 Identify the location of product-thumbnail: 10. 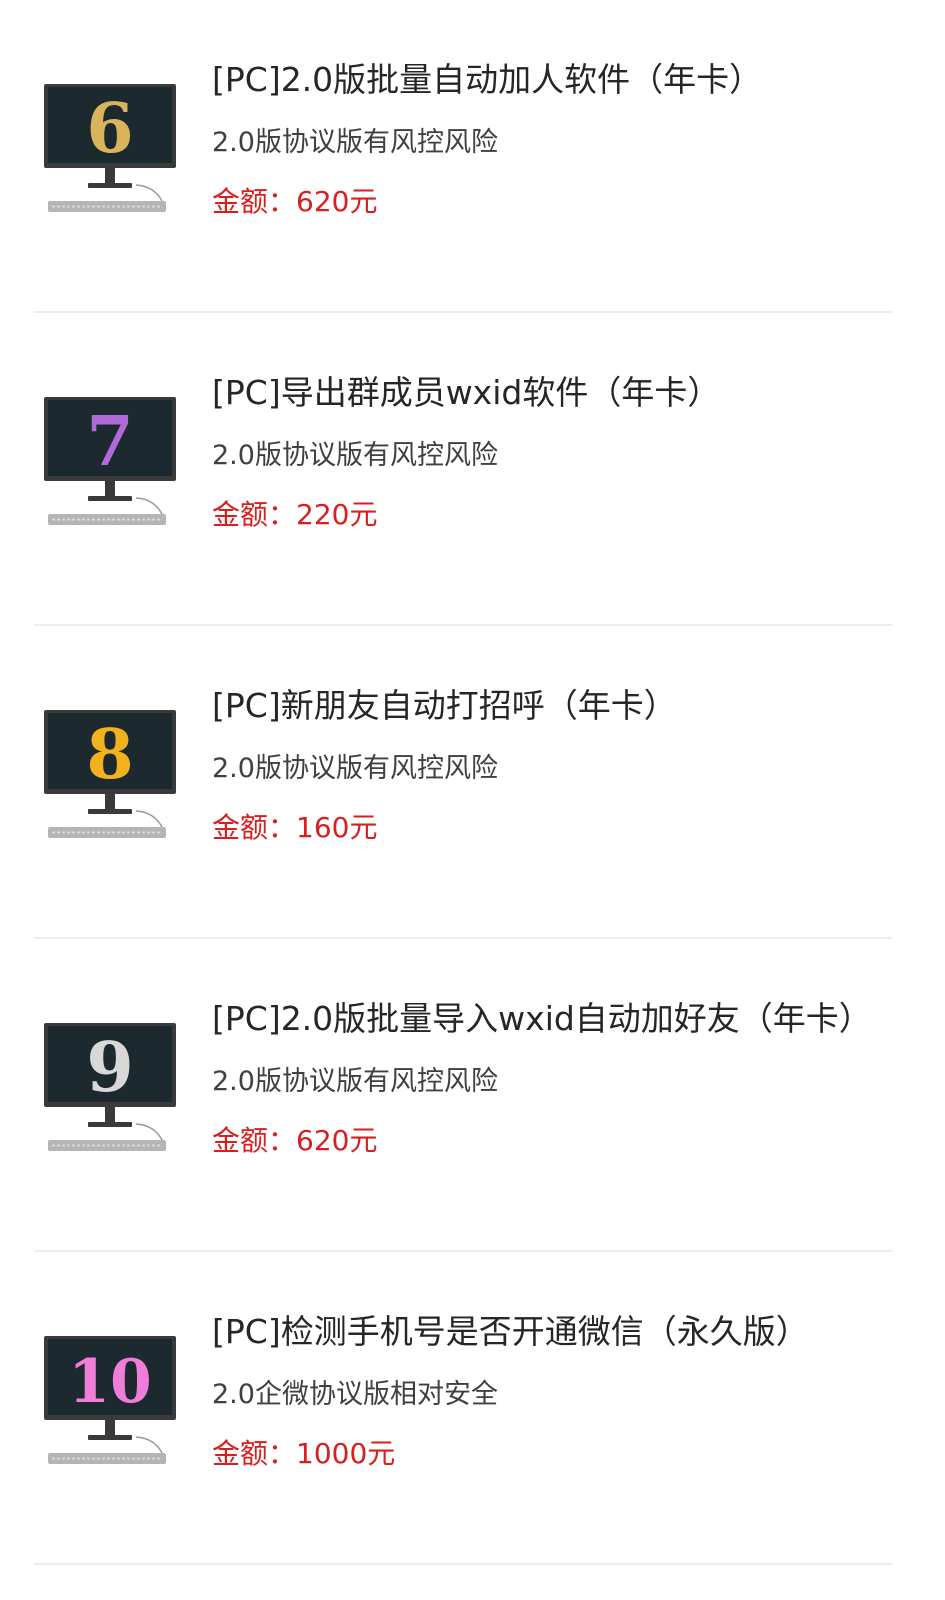
(110, 1404).